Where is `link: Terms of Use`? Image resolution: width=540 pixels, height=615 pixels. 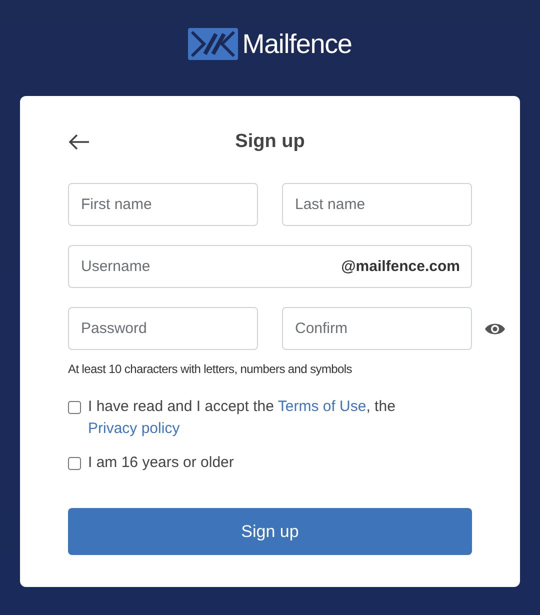 link: Terms of Use is located at coordinates (322, 406).